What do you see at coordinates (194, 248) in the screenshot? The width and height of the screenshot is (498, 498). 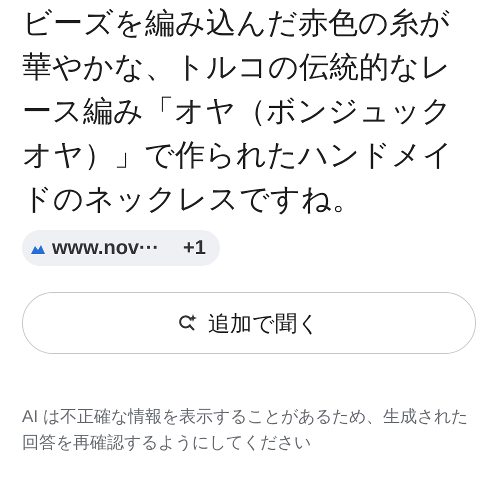 I see `source-count: +1` at bounding box center [194, 248].